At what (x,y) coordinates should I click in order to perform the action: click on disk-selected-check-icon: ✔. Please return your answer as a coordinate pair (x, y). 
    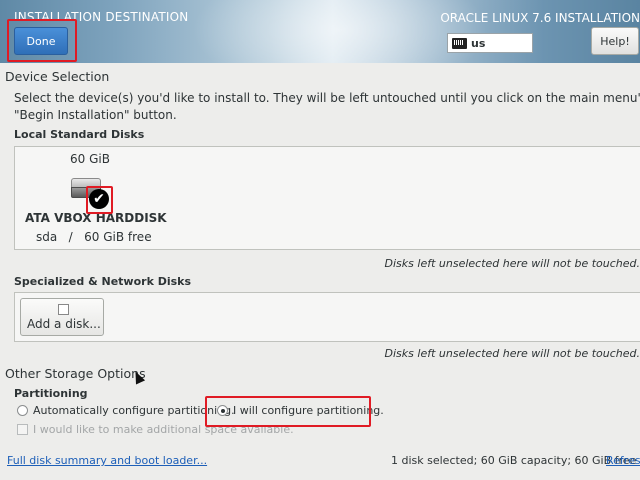
    Looking at the image, I should click on (99, 199).